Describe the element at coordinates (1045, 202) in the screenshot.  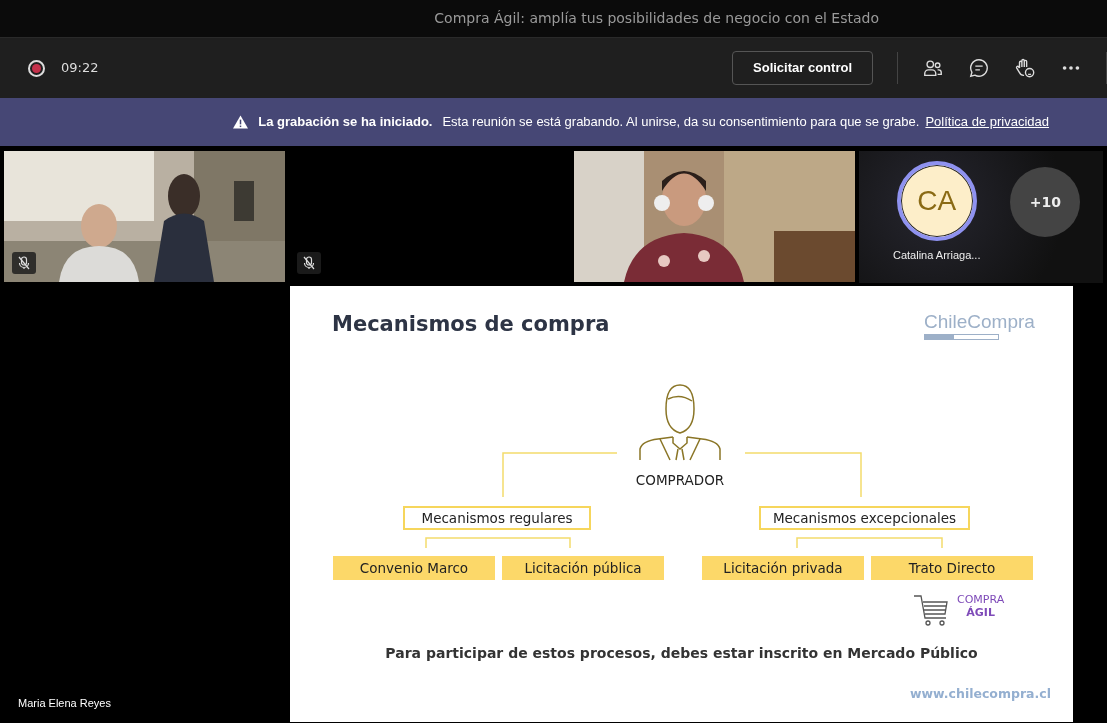
I see `more-participants-button: +10` at that location.